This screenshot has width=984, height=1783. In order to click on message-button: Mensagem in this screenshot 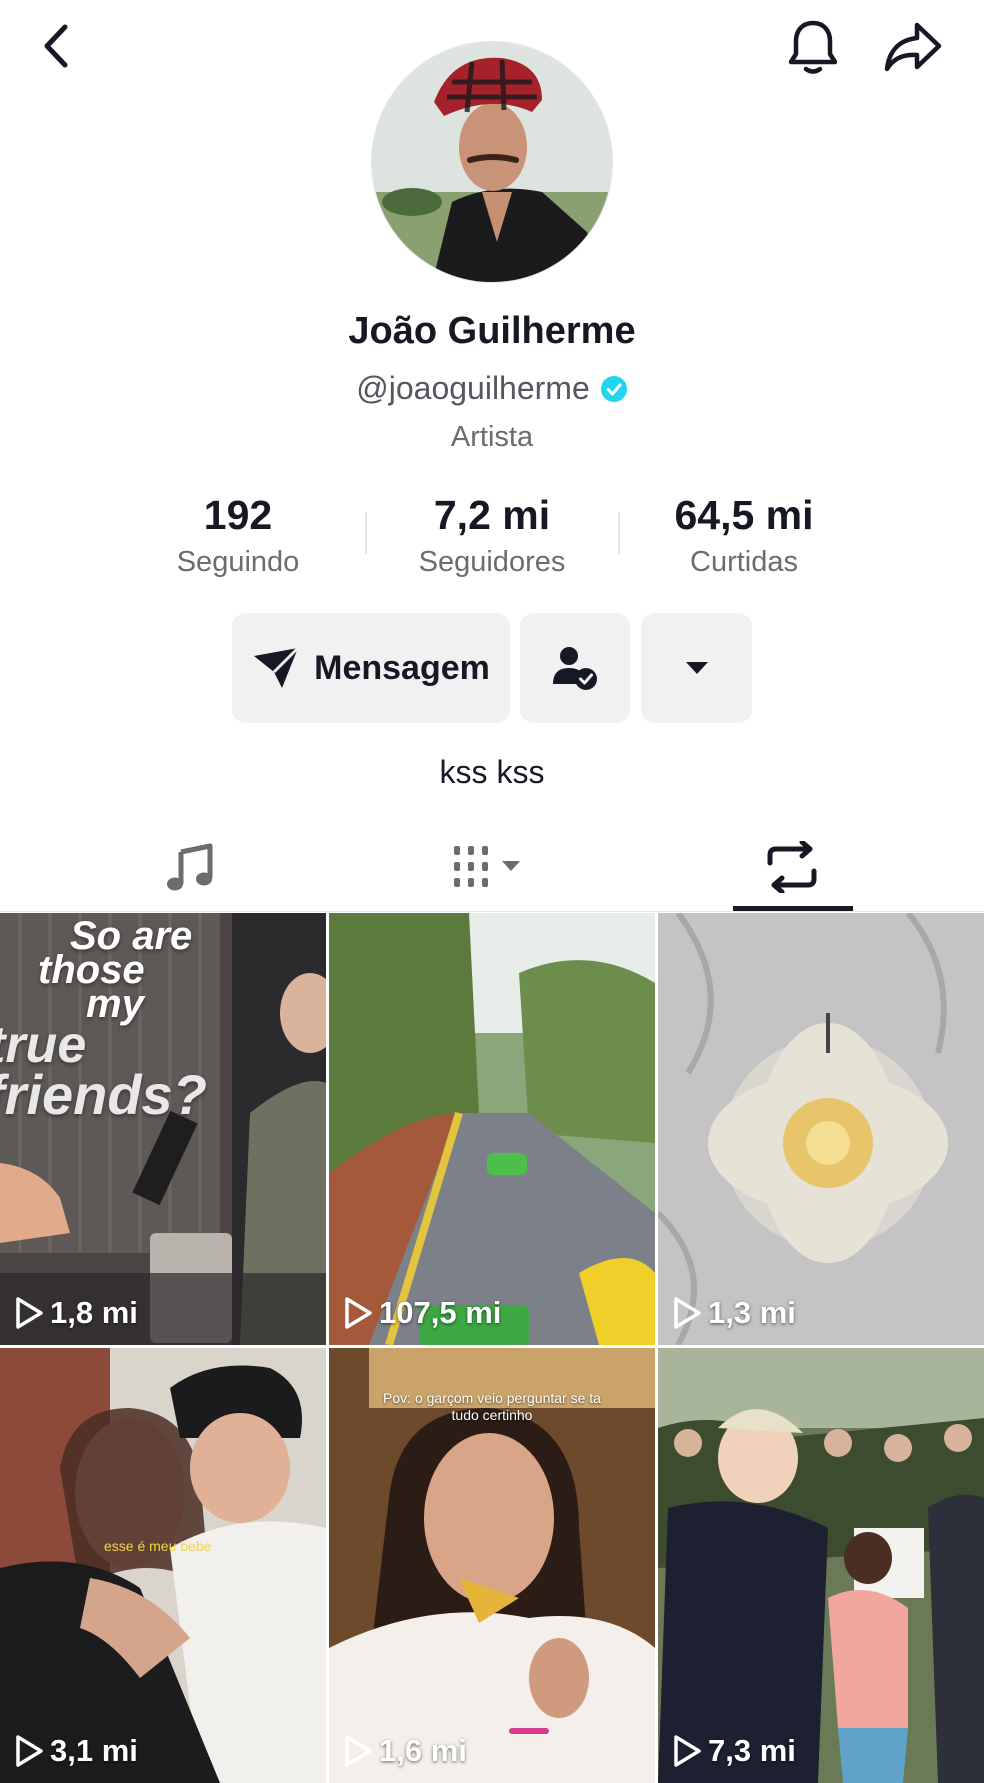, I will do `click(371, 668)`.